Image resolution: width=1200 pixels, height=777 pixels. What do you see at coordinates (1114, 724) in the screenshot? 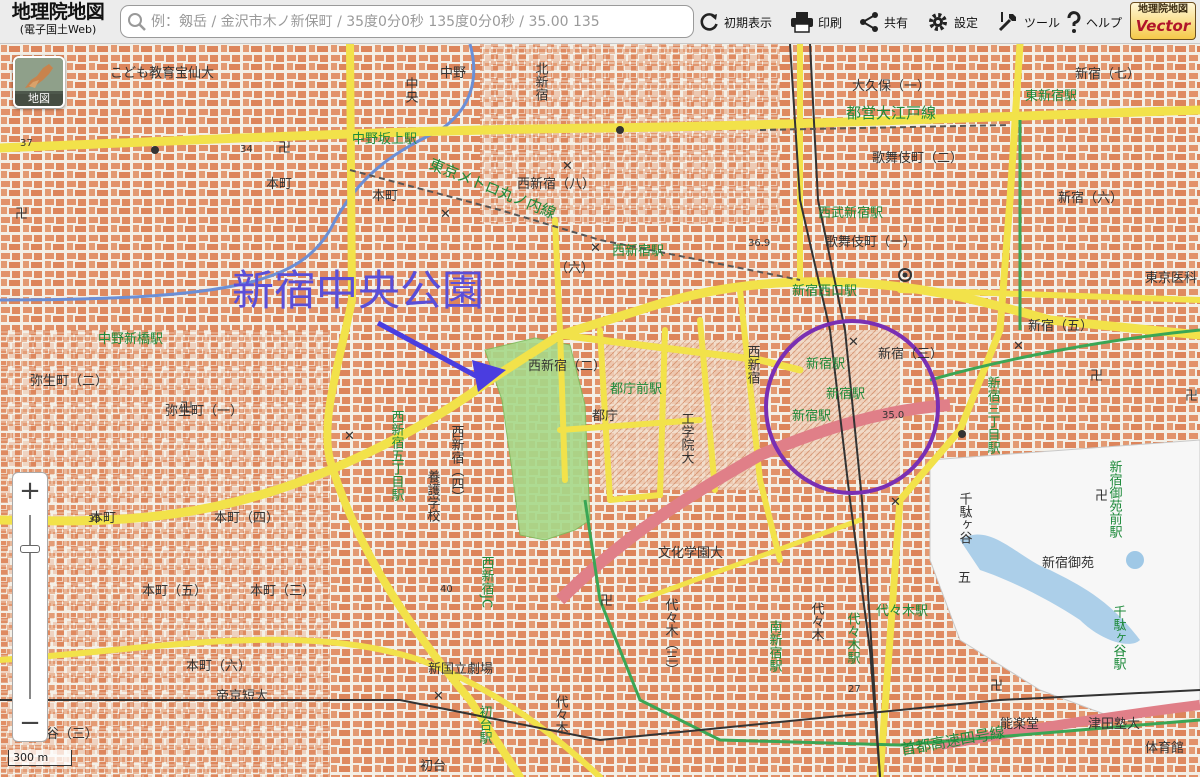
I see `label-tsuda: 津田塾大` at bounding box center [1114, 724].